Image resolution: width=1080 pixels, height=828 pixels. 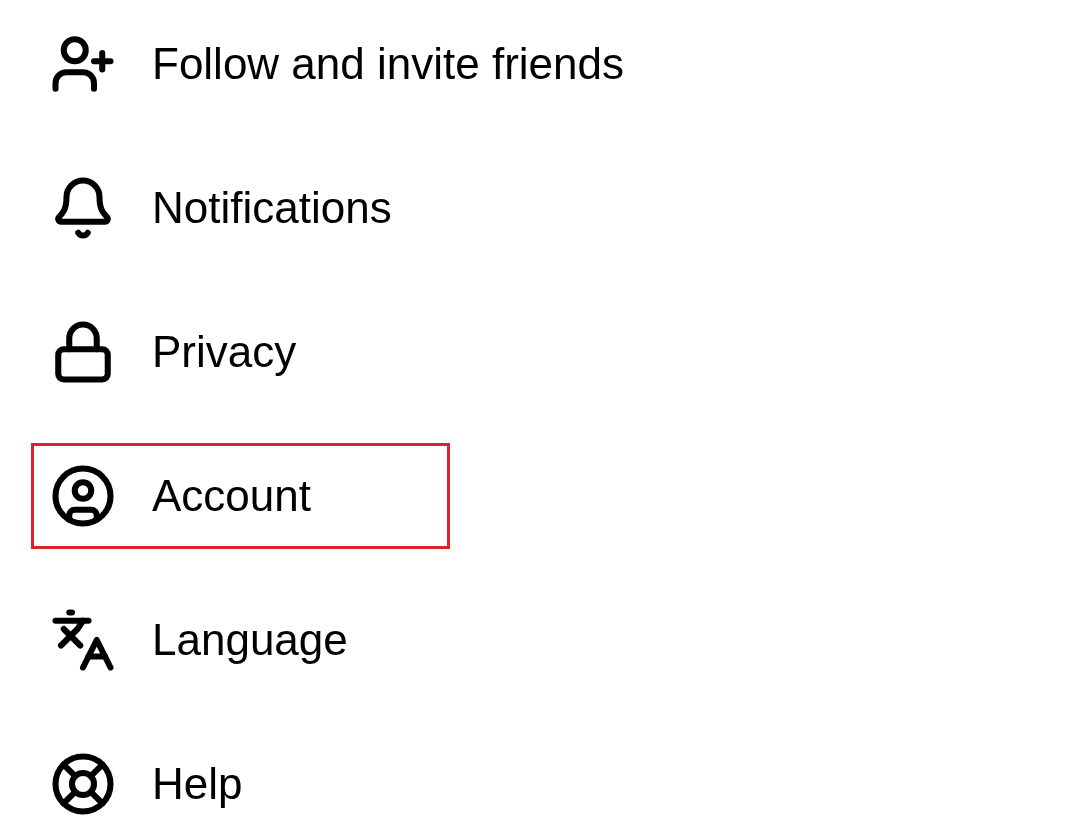 I want to click on menu-item-label: Follow and invite friends, so click(x=388, y=64).